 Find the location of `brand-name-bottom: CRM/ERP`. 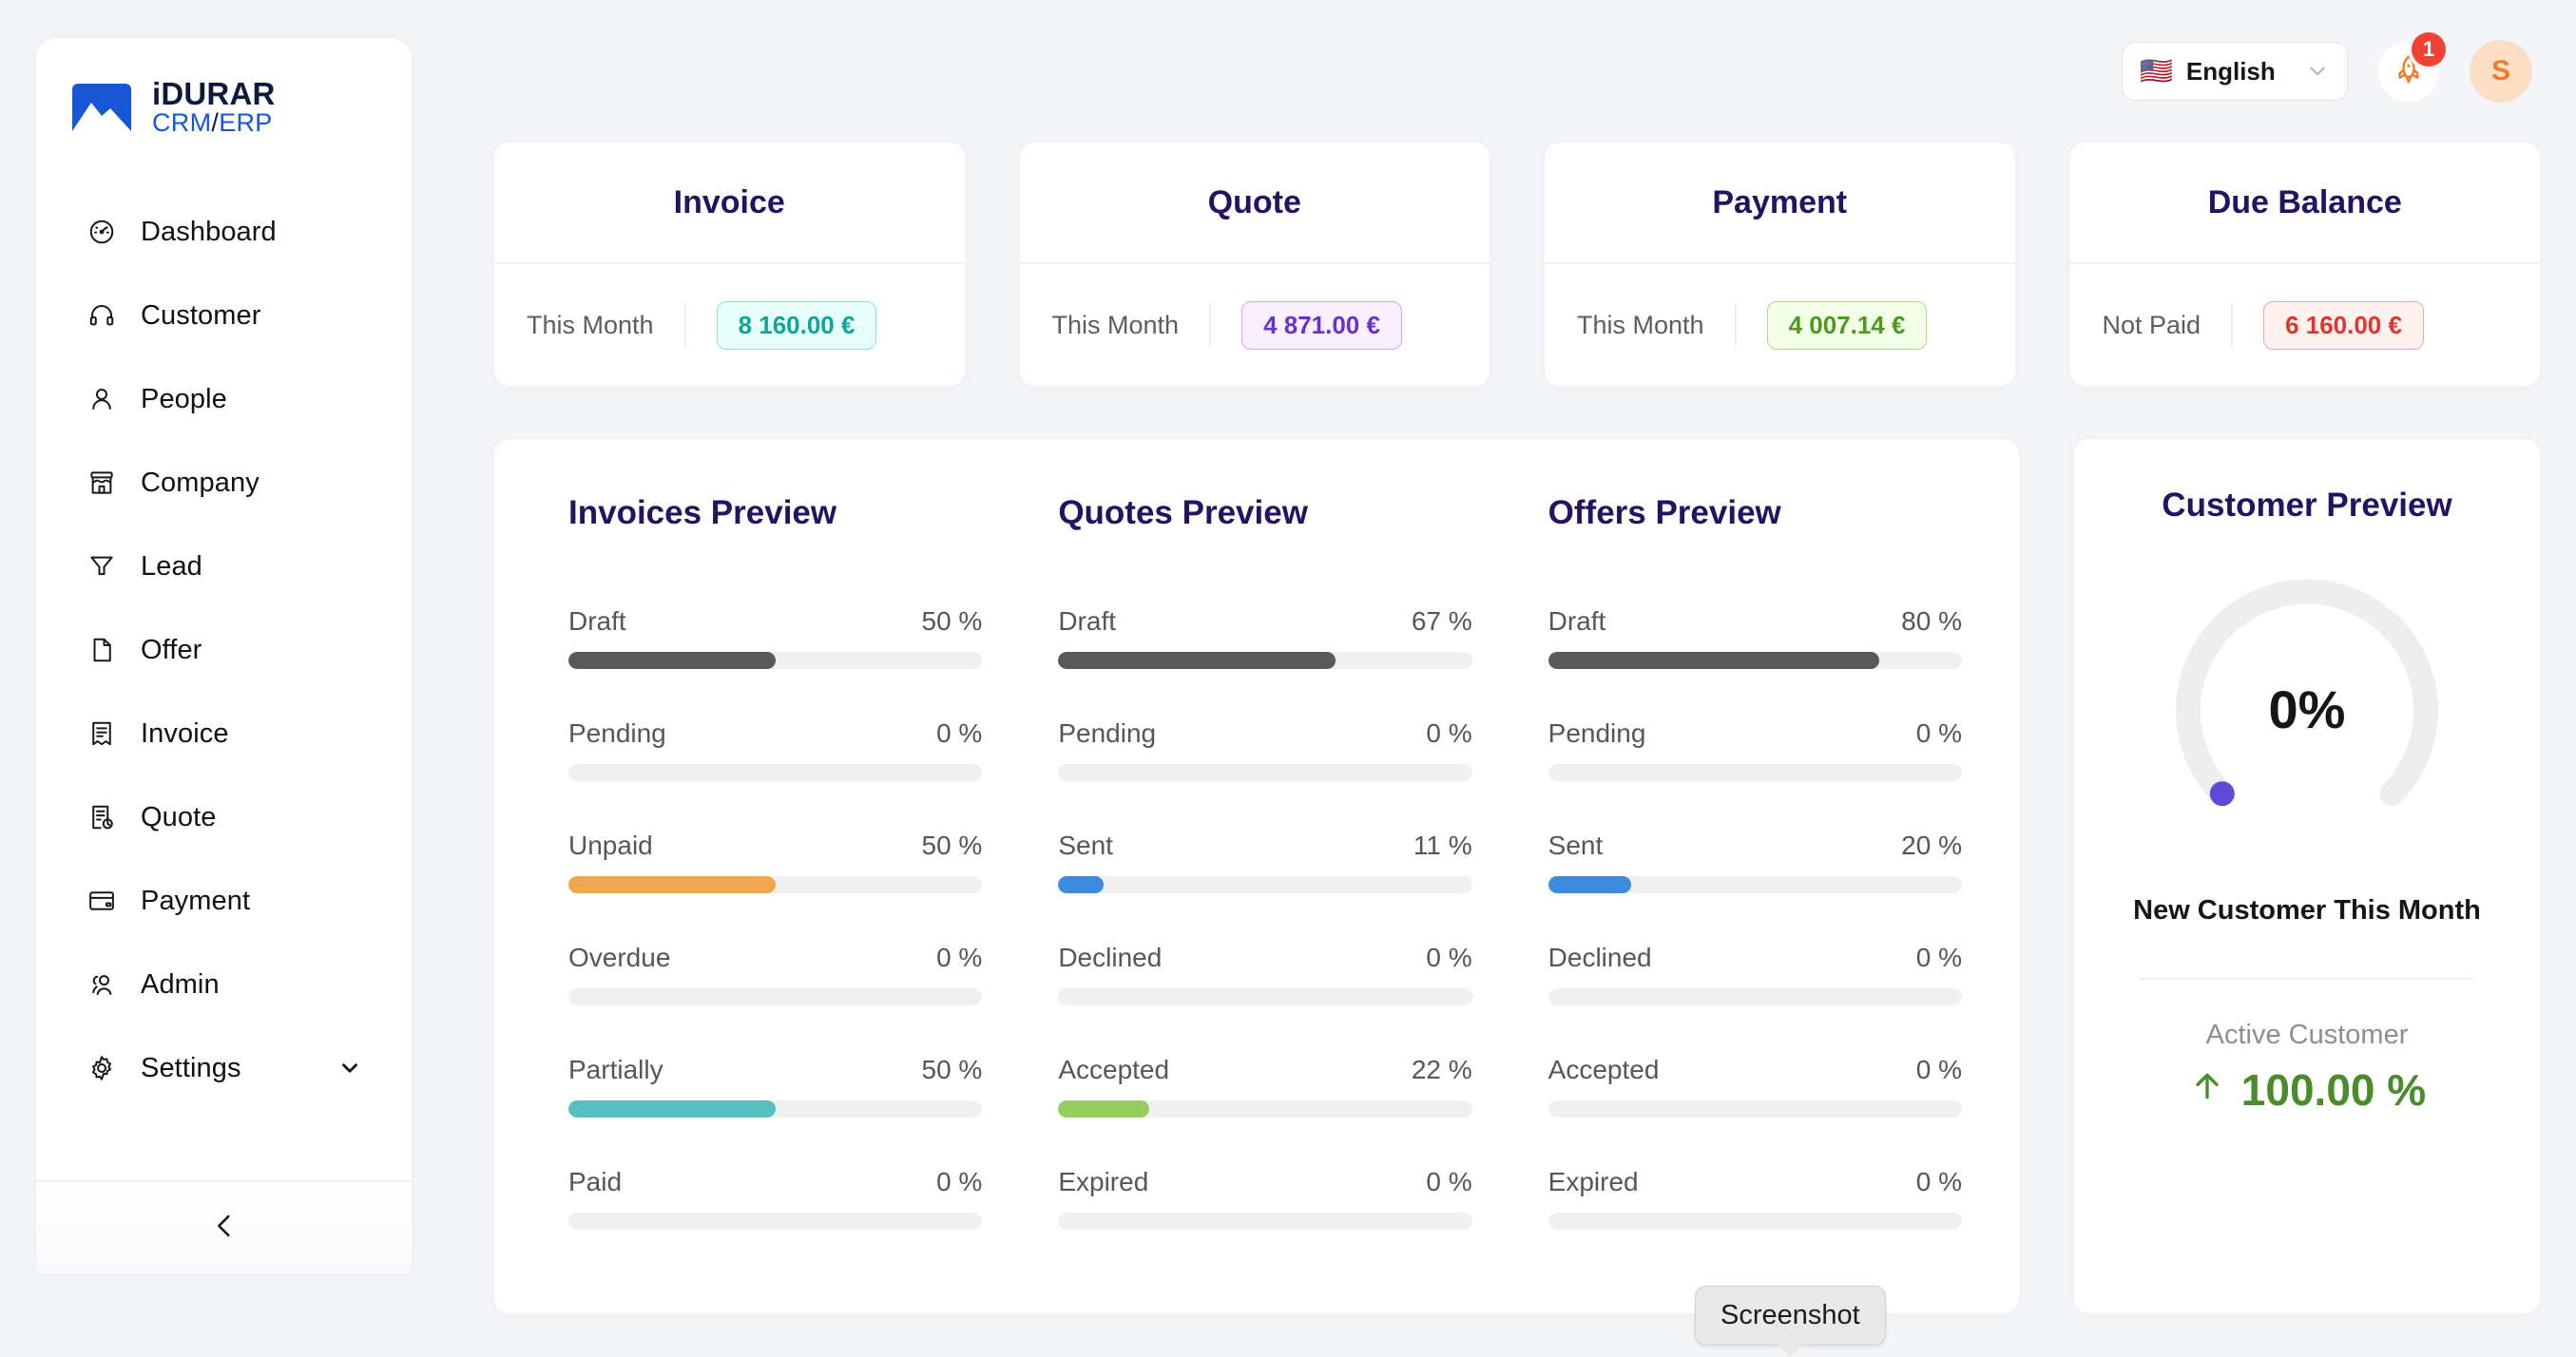

brand-name-bottom: CRM/ERP is located at coordinates (212, 123).